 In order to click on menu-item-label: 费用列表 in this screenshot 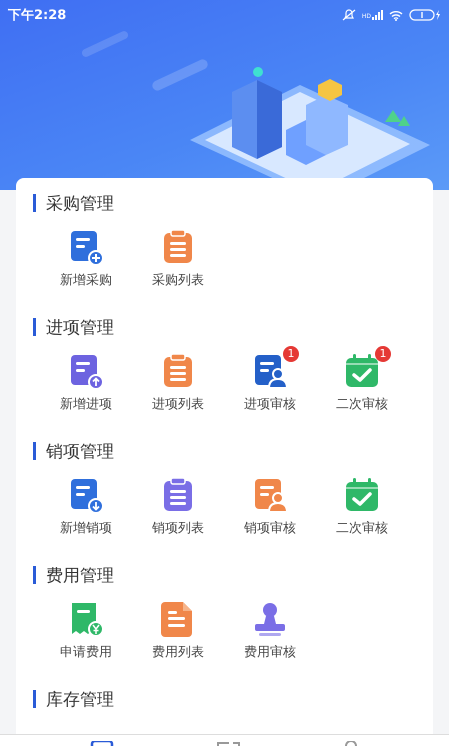, I will do `click(178, 653)`.